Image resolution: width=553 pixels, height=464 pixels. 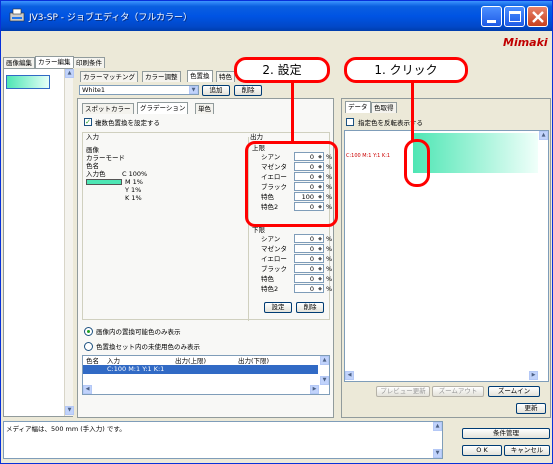 I want to click on set-button: 設定, so click(x=278, y=307).